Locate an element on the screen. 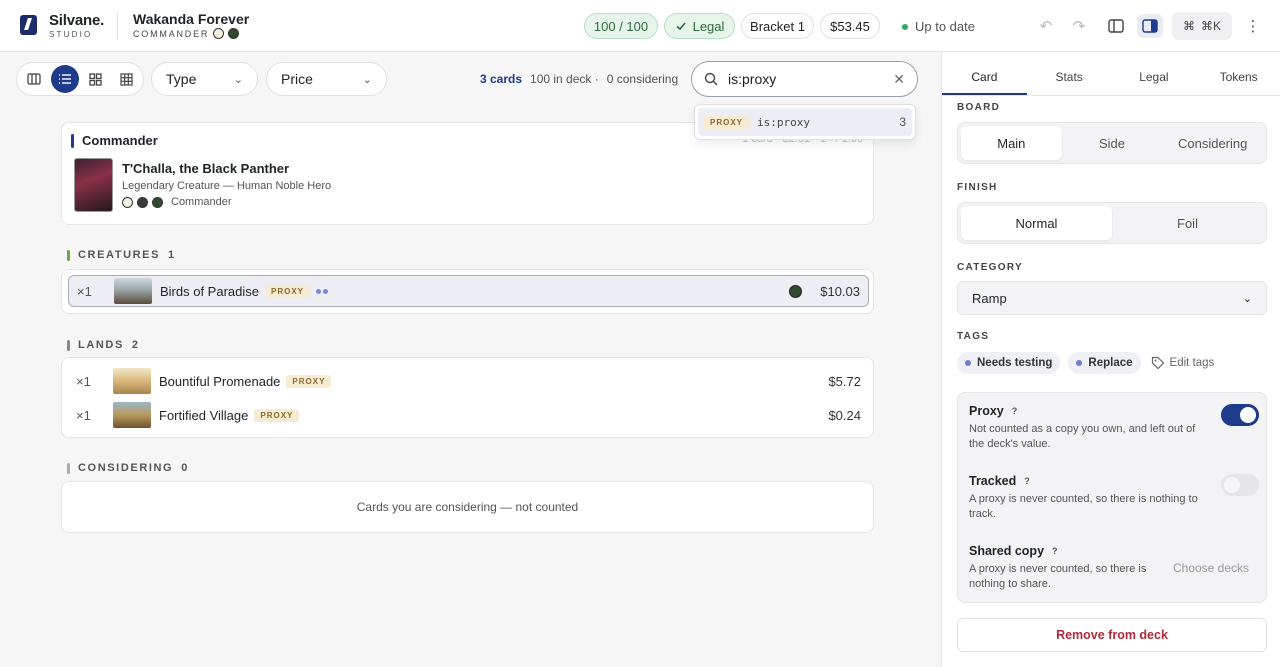 The image size is (1280, 667). considering-label-text: CONSIDERING is located at coordinates (126, 468).